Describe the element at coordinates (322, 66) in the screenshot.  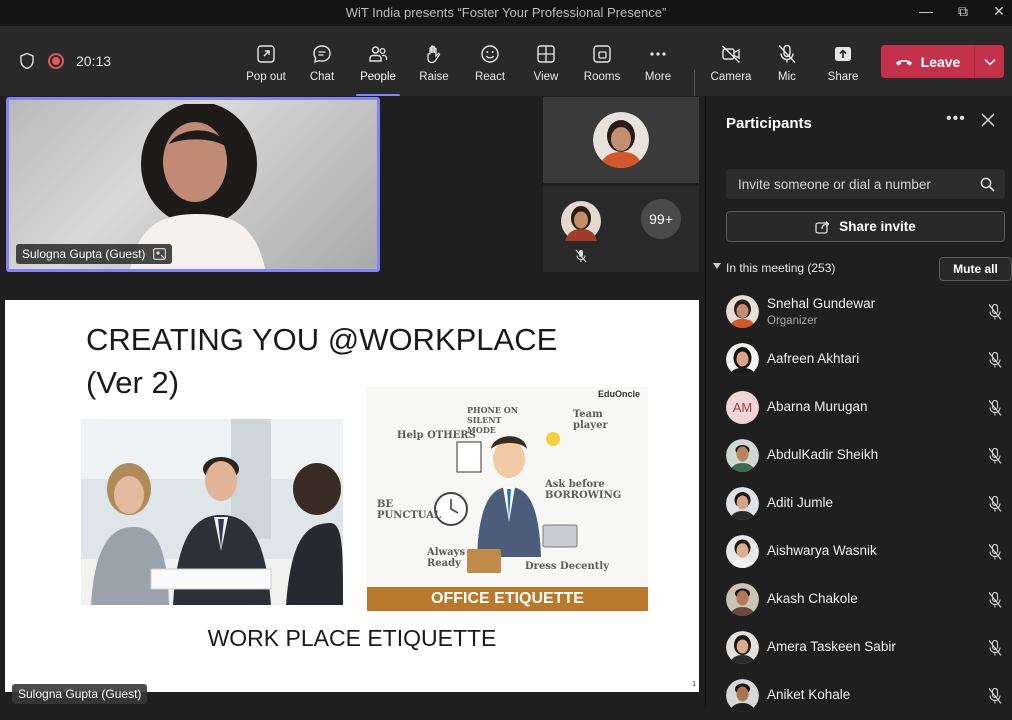
I see `chat-button: Chat` at that location.